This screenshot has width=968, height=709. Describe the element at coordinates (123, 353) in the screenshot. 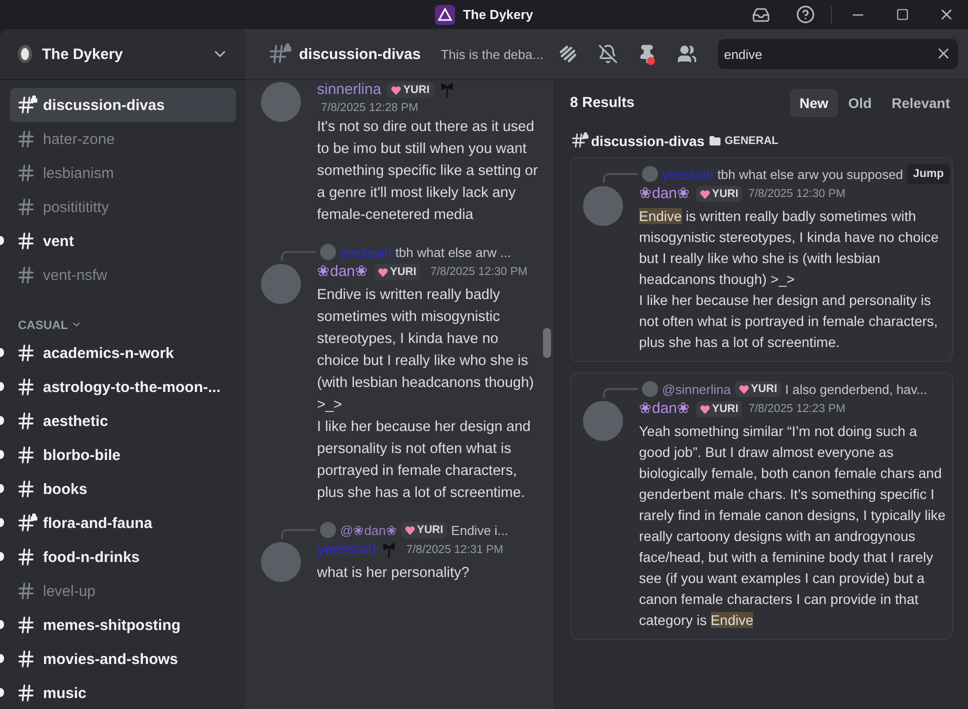

I see `channel-item: academics-n-work` at that location.